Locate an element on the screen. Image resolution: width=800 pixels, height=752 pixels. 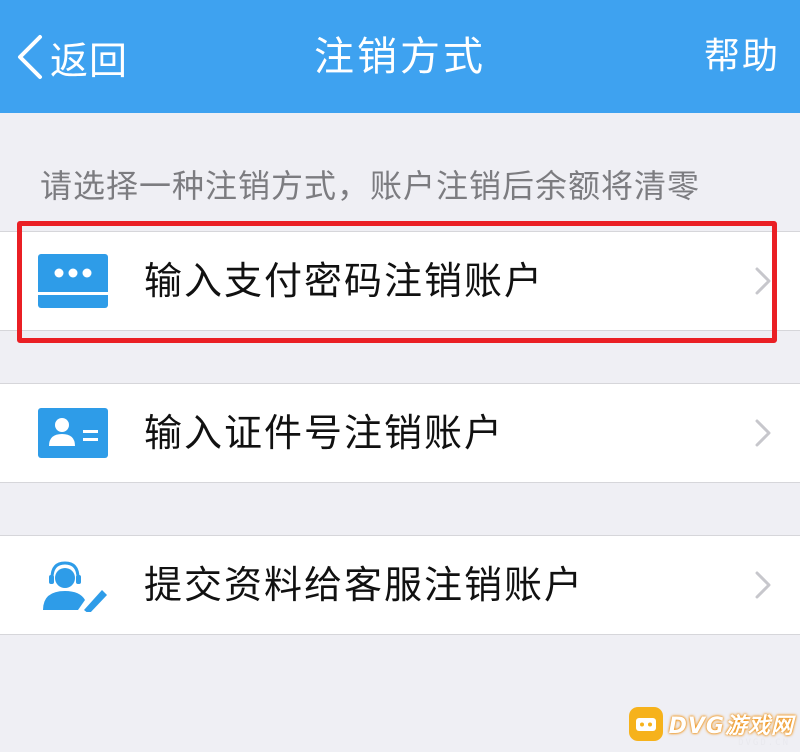
customer-service-icon is located at coordinates (75, 586).